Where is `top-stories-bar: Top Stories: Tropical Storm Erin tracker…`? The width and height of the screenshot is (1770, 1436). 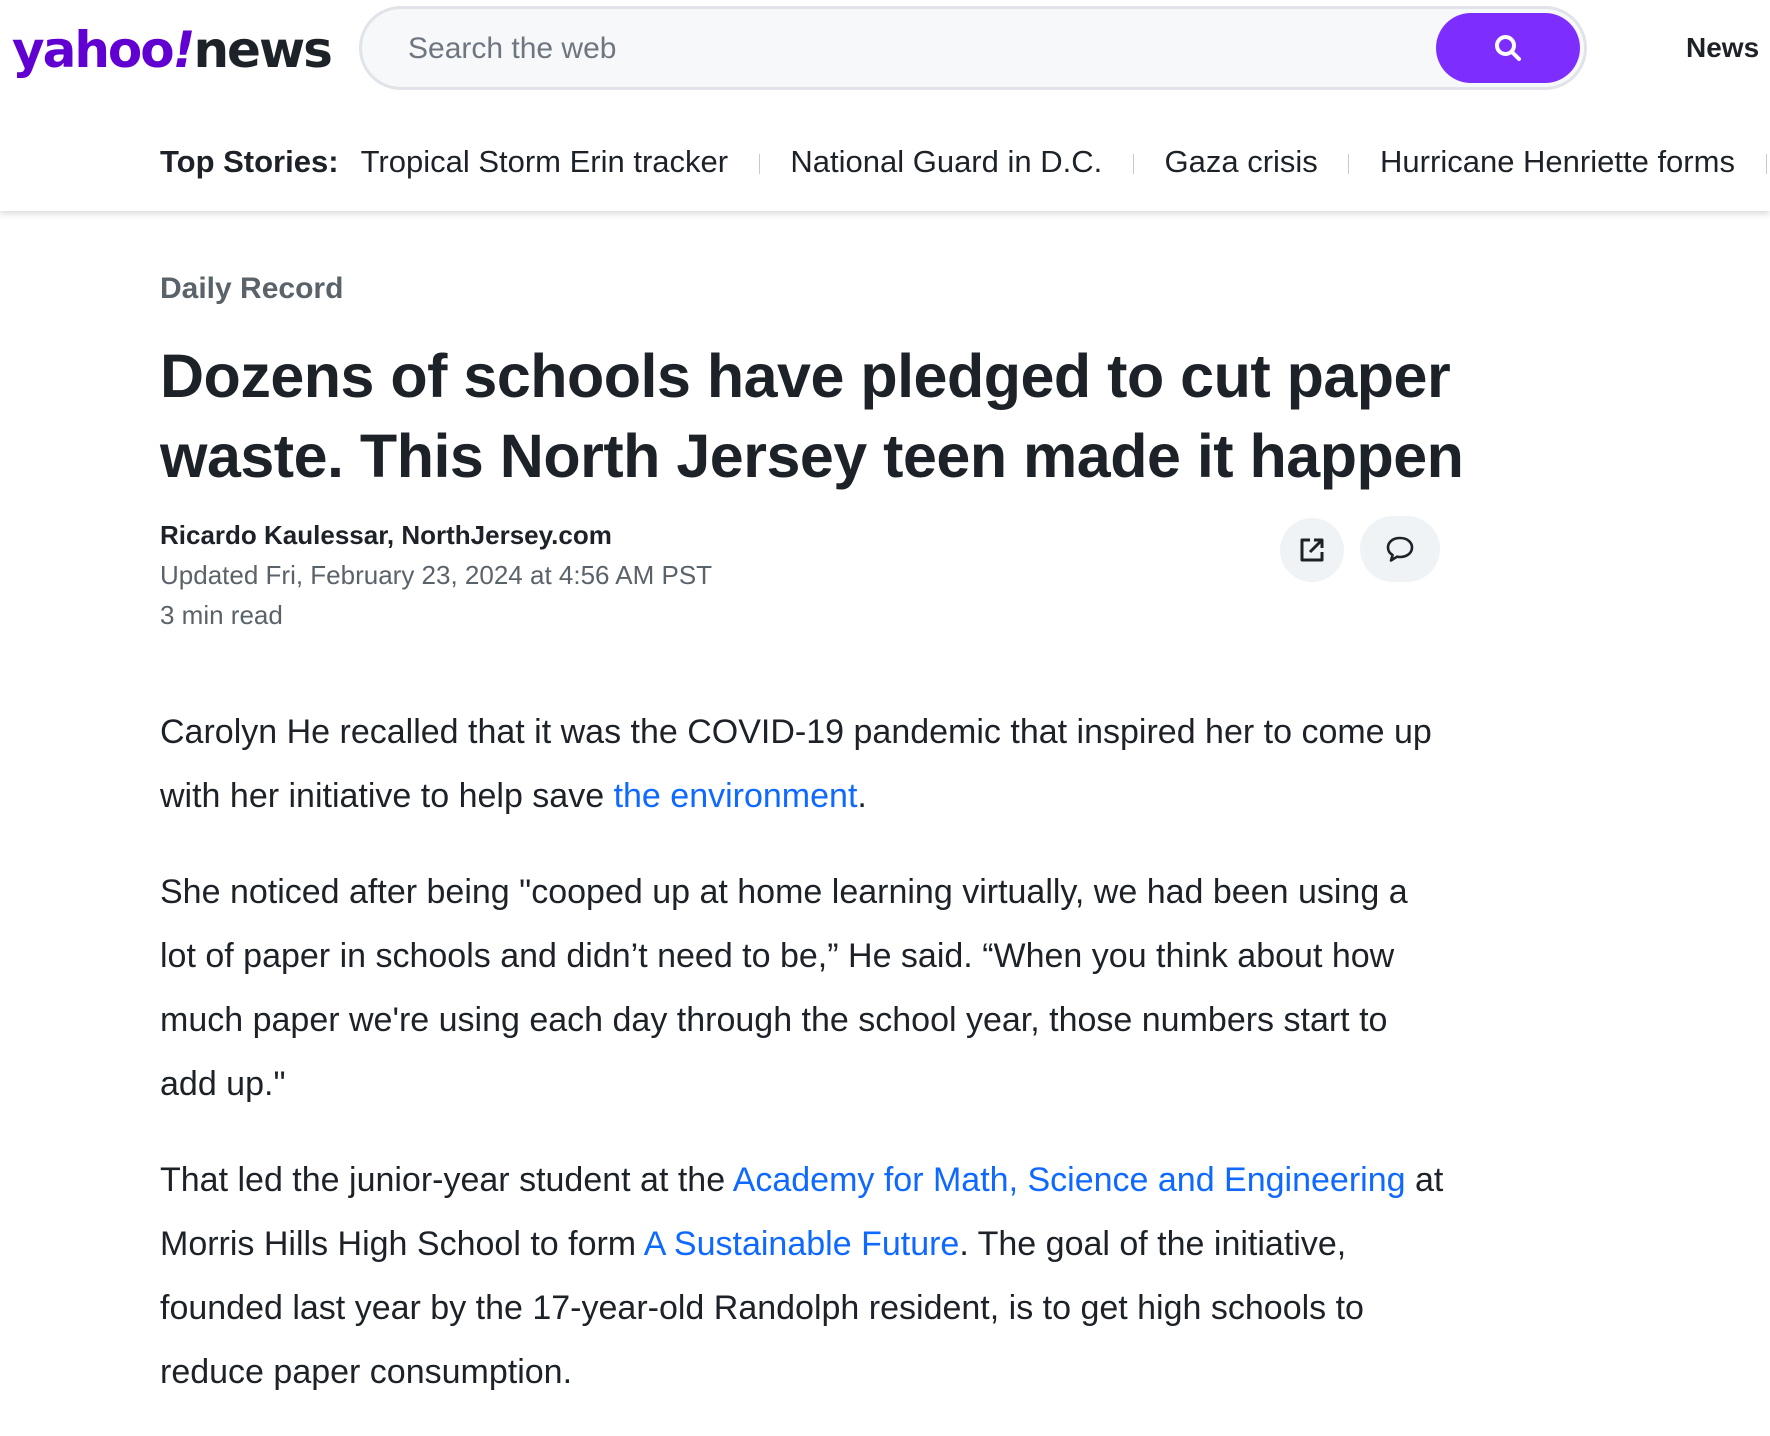
top-stories-bar: Top Stories: Tropical Storm Erin tracker… is located at coordinates (965, 162).